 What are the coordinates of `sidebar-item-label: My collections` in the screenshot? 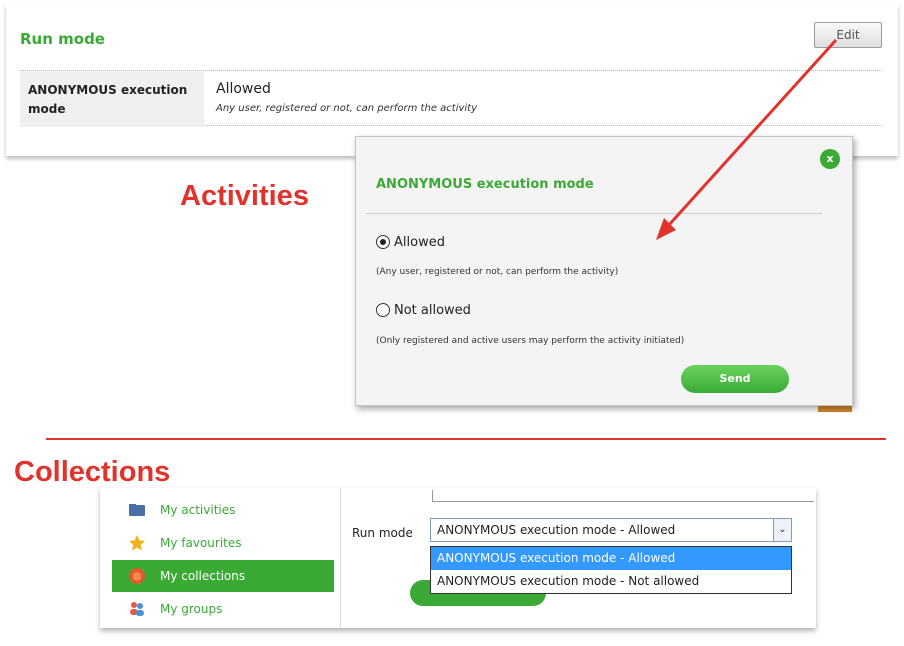 It's located at (203, 576).